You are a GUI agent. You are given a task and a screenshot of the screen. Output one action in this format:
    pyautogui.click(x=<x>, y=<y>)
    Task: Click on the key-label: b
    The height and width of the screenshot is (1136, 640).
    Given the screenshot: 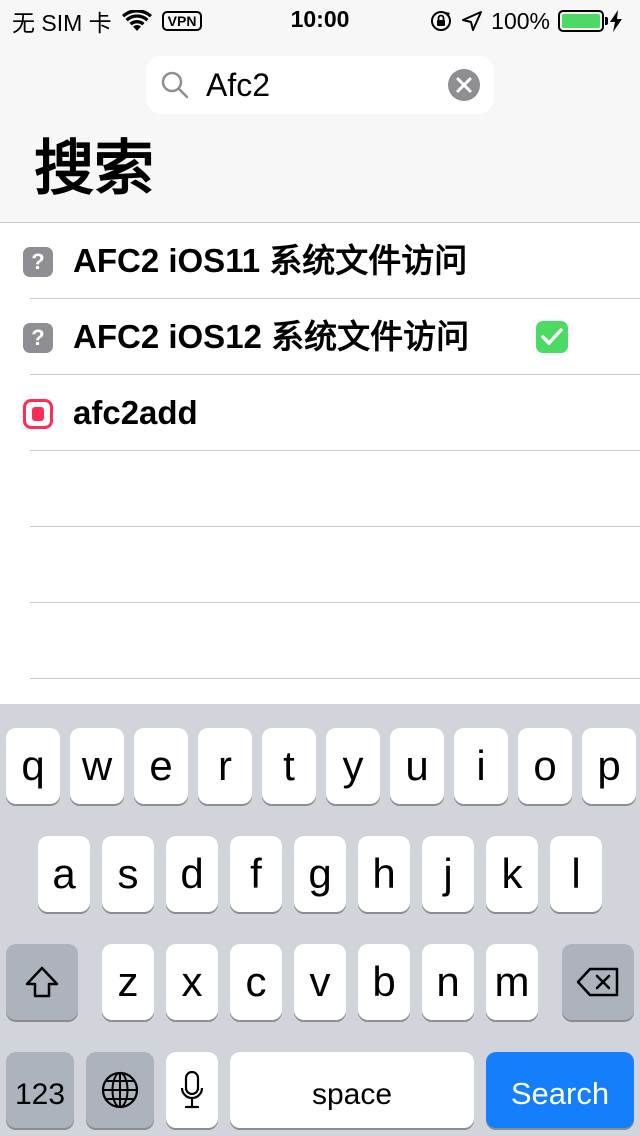 What is the action you would take?
    pyautogui.click(x=384, y=981)
    